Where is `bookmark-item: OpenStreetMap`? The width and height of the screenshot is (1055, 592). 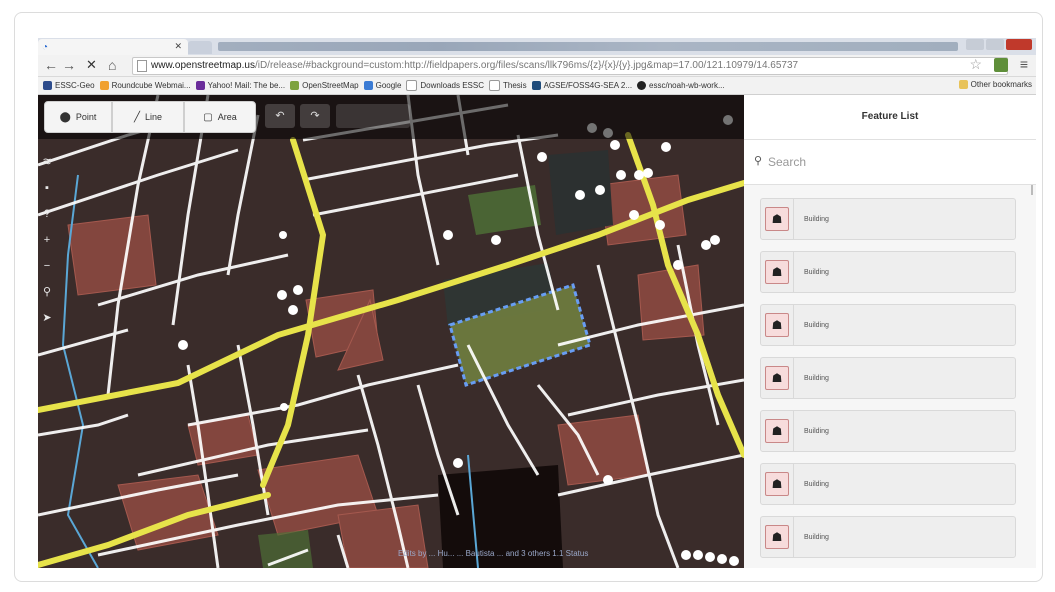 bookmark-item: OpenStreetMap is located at coordinates (324, 85).